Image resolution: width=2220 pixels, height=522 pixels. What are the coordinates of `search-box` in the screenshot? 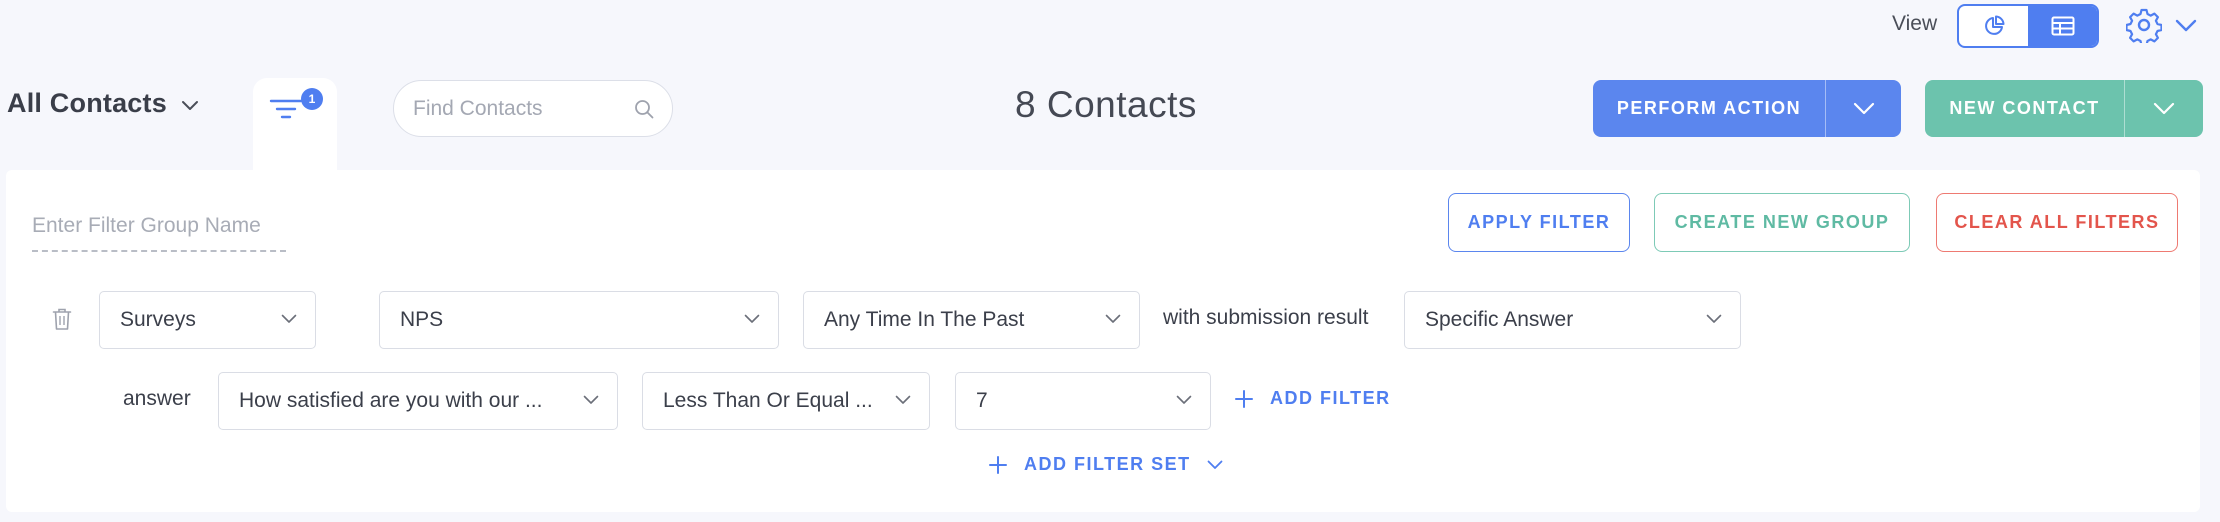 It's located at (533, 108).